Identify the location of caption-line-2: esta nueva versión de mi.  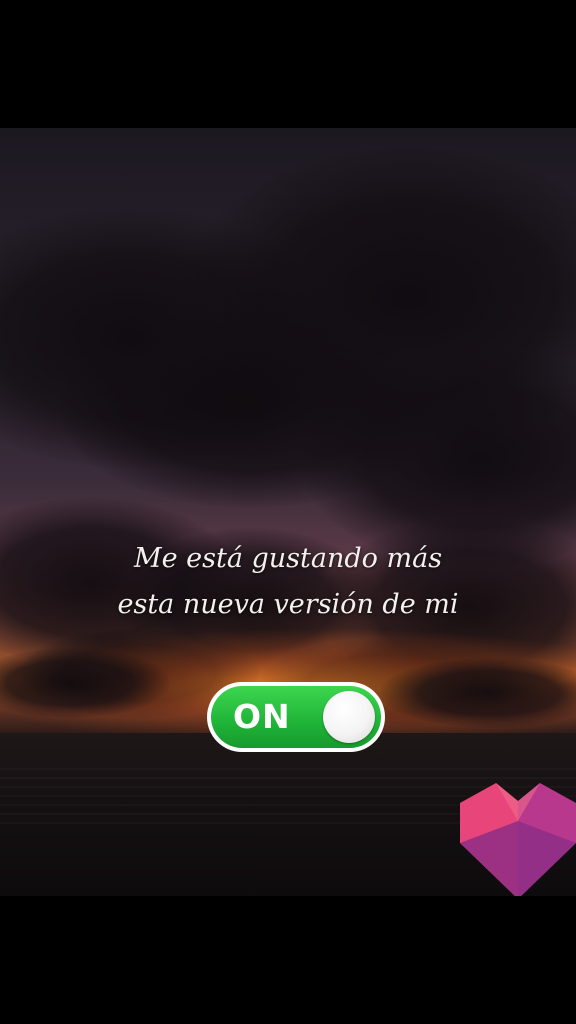
(288, 604).